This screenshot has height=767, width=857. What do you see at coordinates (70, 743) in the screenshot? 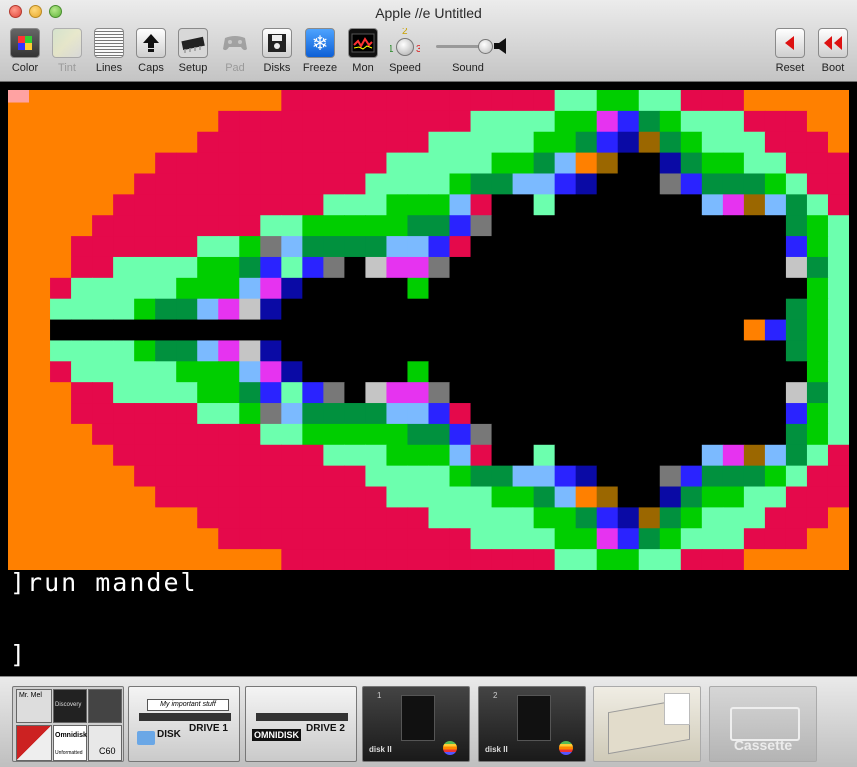
I see `disk-omnidisk: Omnidisk Unformatted` at bounding box center [70, 743].